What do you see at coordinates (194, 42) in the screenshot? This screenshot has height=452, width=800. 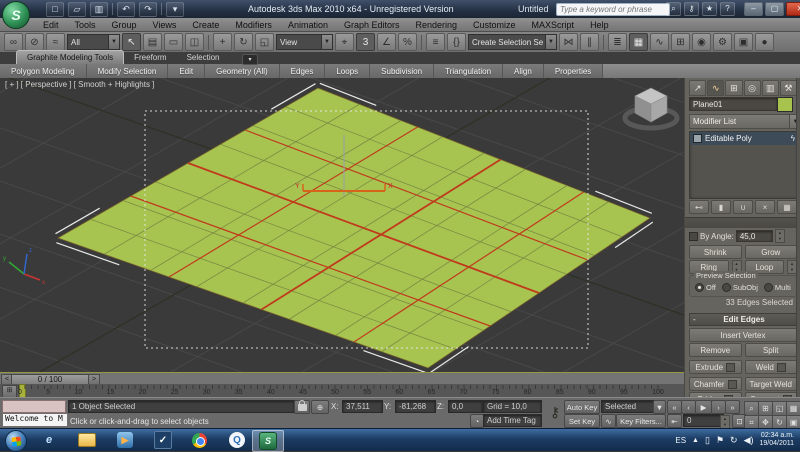 I see `window-crossing-icon: ◫` at bounding box center [194, 42].